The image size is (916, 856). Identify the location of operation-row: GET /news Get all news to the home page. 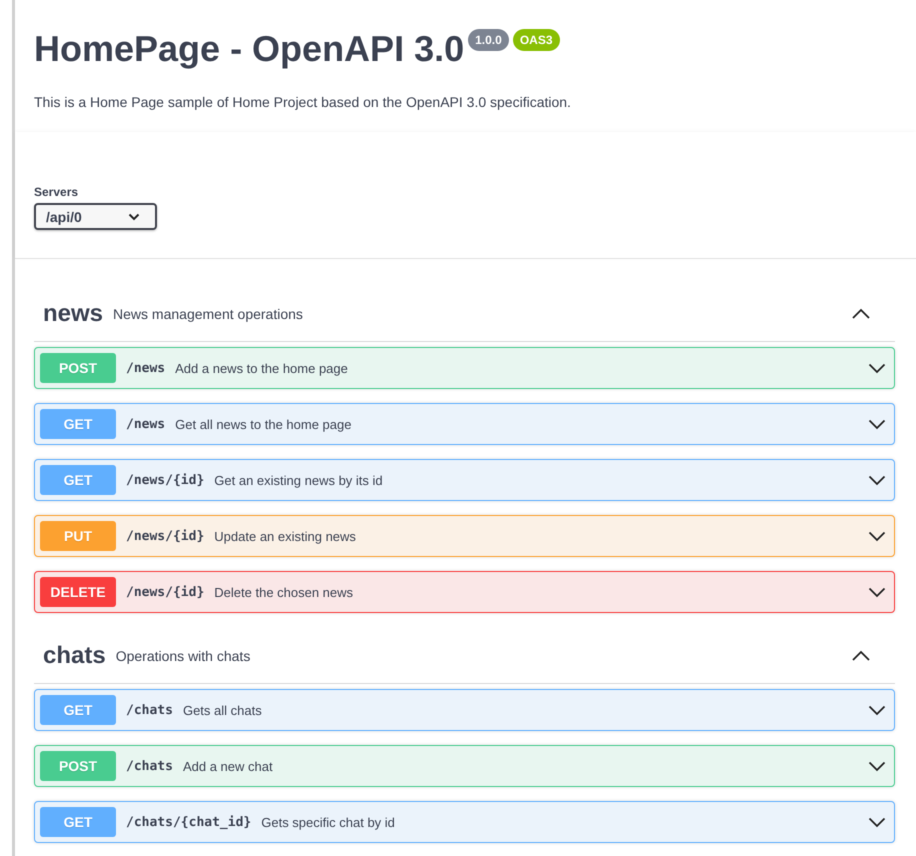
(464, 424).